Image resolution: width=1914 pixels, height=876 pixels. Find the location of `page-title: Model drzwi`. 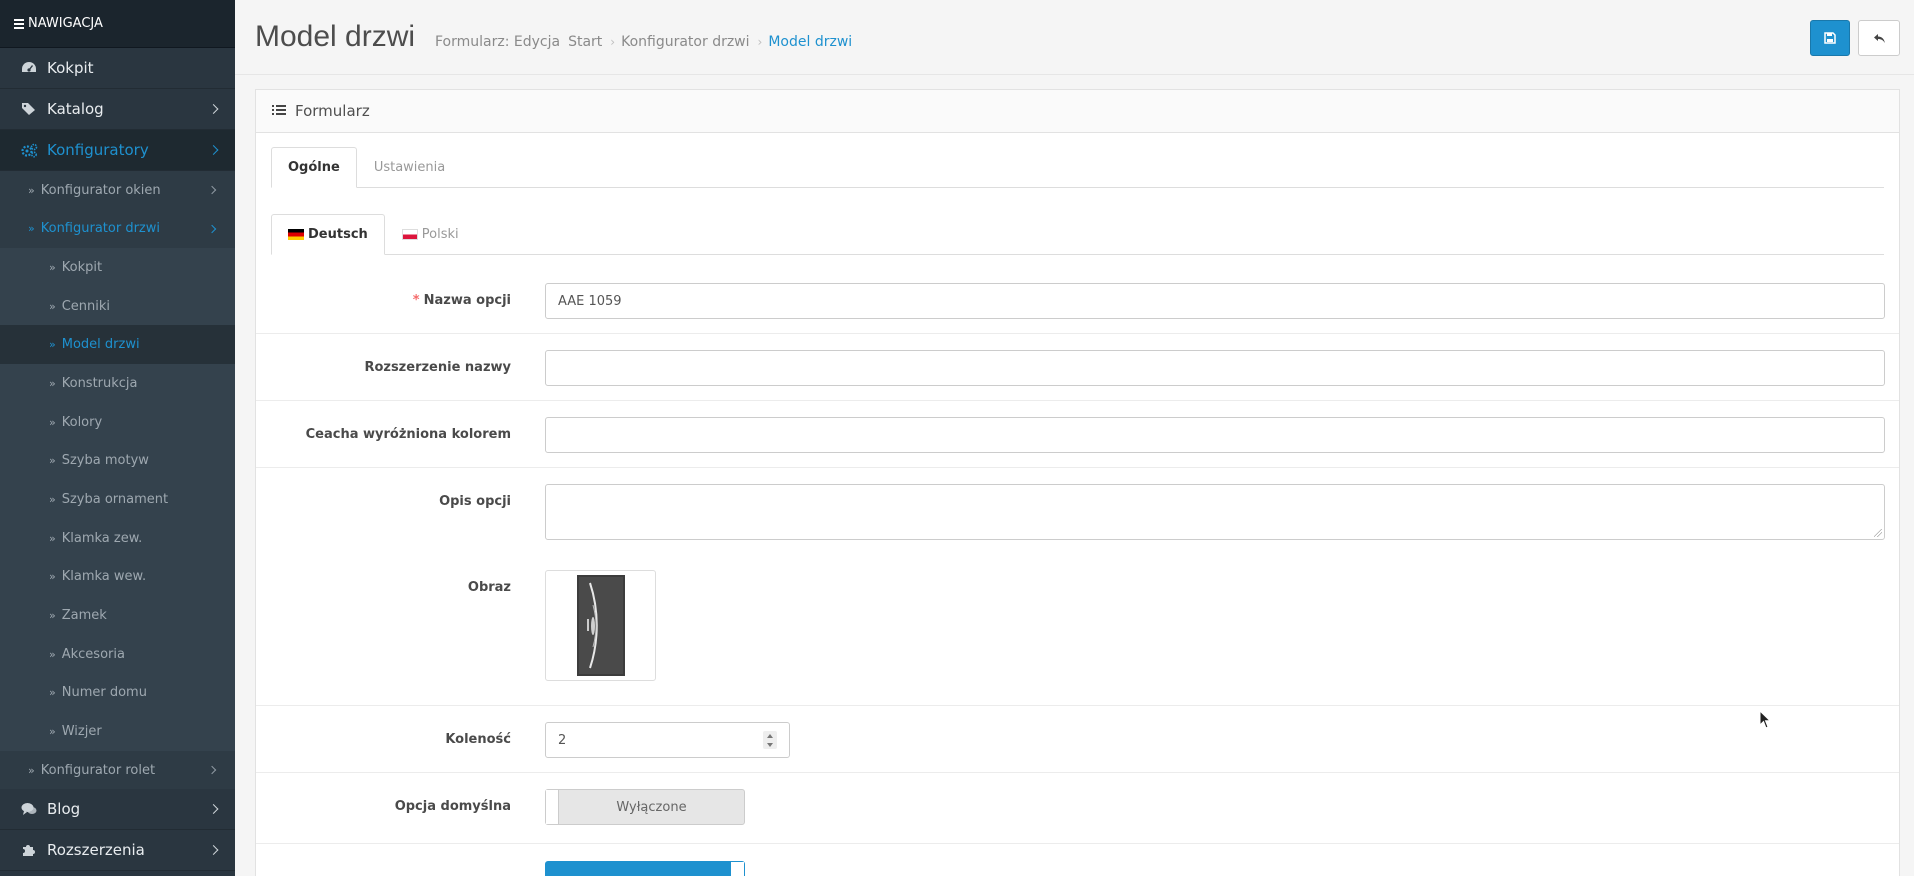

page-title: Model drzwi is located at coordinates (335, 36).